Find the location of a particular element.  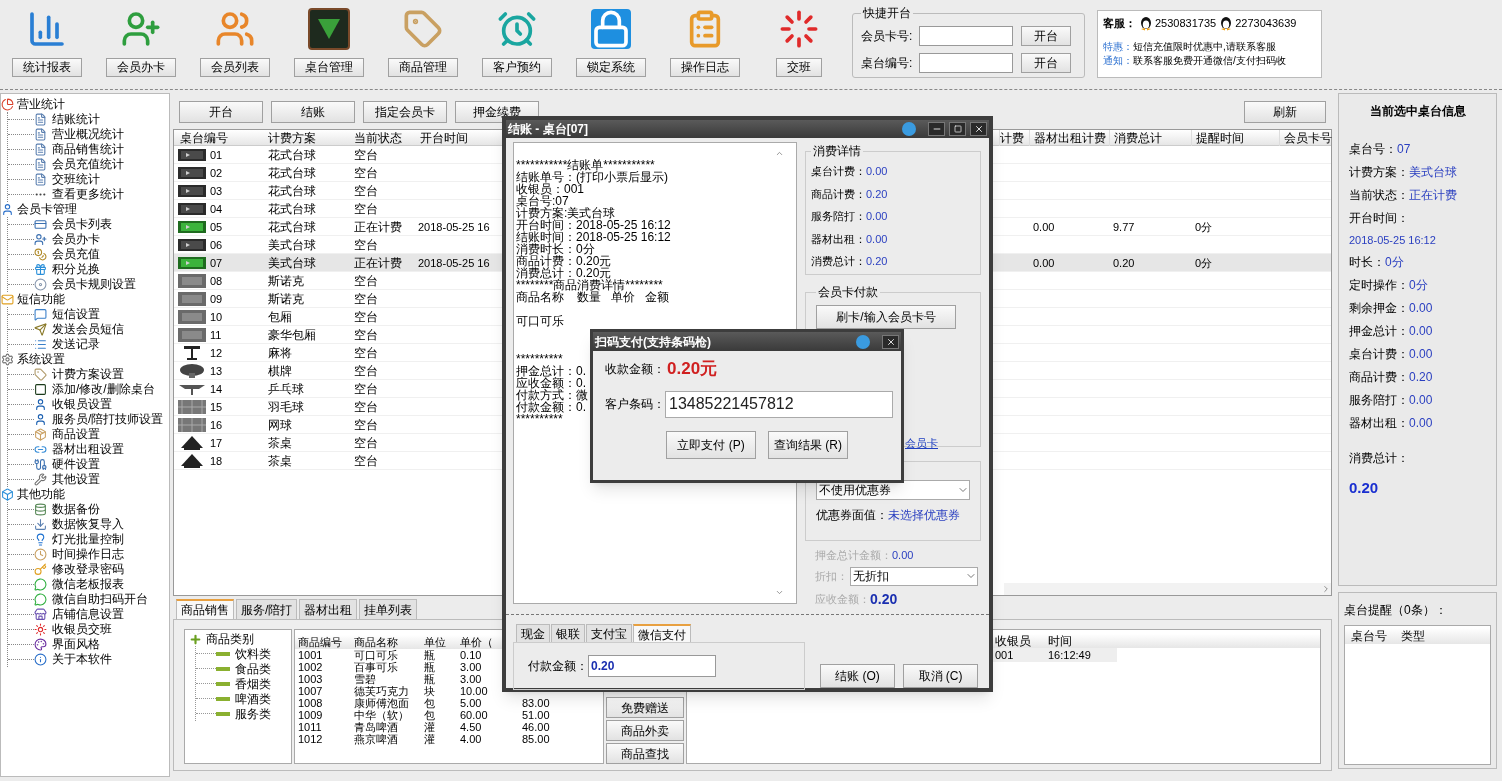

info-label: 开台时间： is located at coordinates (1379, 218).